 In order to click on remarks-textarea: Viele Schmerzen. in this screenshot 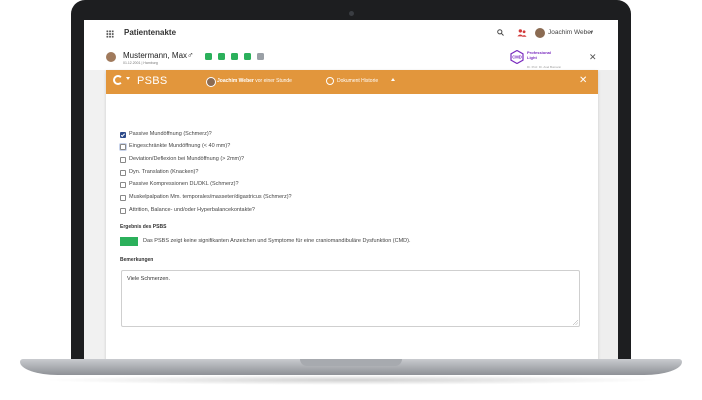, I will do `click(350, 298)`.